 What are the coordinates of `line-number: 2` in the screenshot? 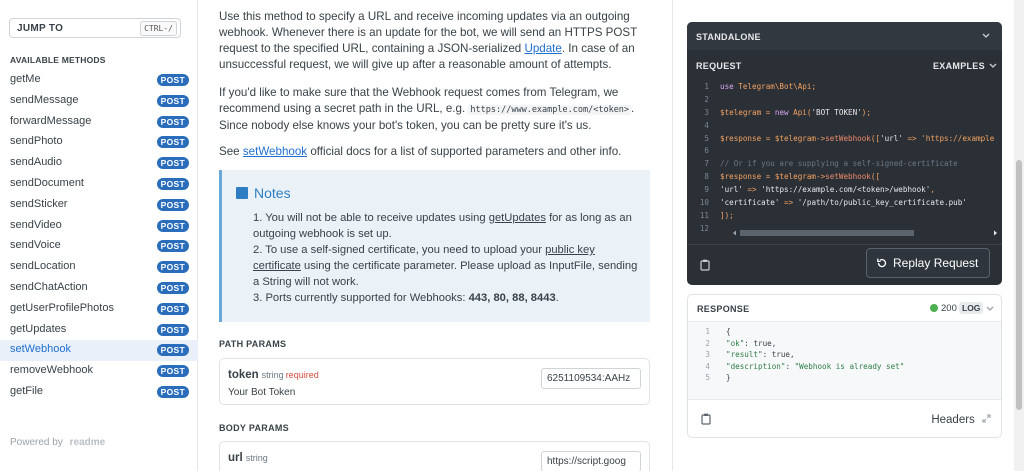 It's located at (706, 99).